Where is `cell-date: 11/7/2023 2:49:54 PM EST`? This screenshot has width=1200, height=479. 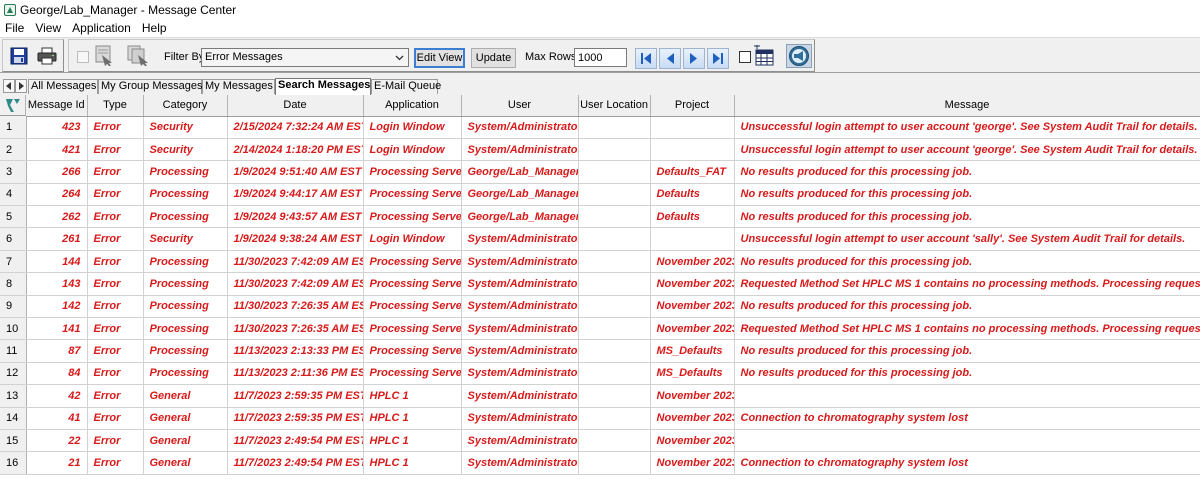
cell-date: 11/7/2023 2:49:54 PM EST is located at coordinates (295, 463).